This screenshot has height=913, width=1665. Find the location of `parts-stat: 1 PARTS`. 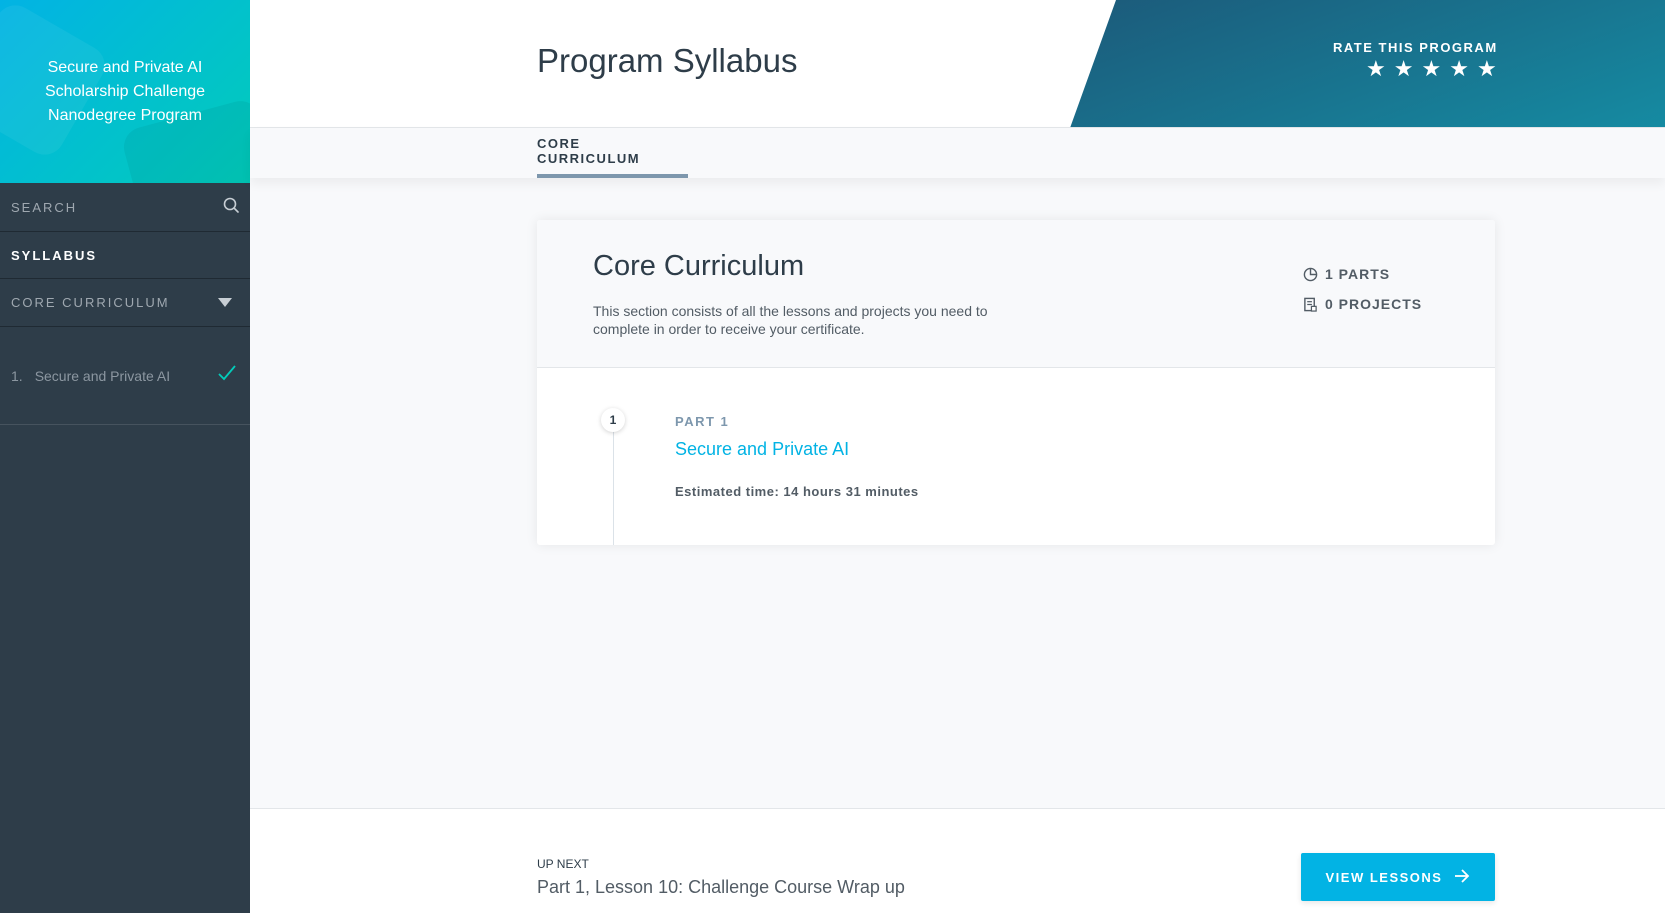

parts-stat: 1 PARTS is located at coordinates (1346, 274).